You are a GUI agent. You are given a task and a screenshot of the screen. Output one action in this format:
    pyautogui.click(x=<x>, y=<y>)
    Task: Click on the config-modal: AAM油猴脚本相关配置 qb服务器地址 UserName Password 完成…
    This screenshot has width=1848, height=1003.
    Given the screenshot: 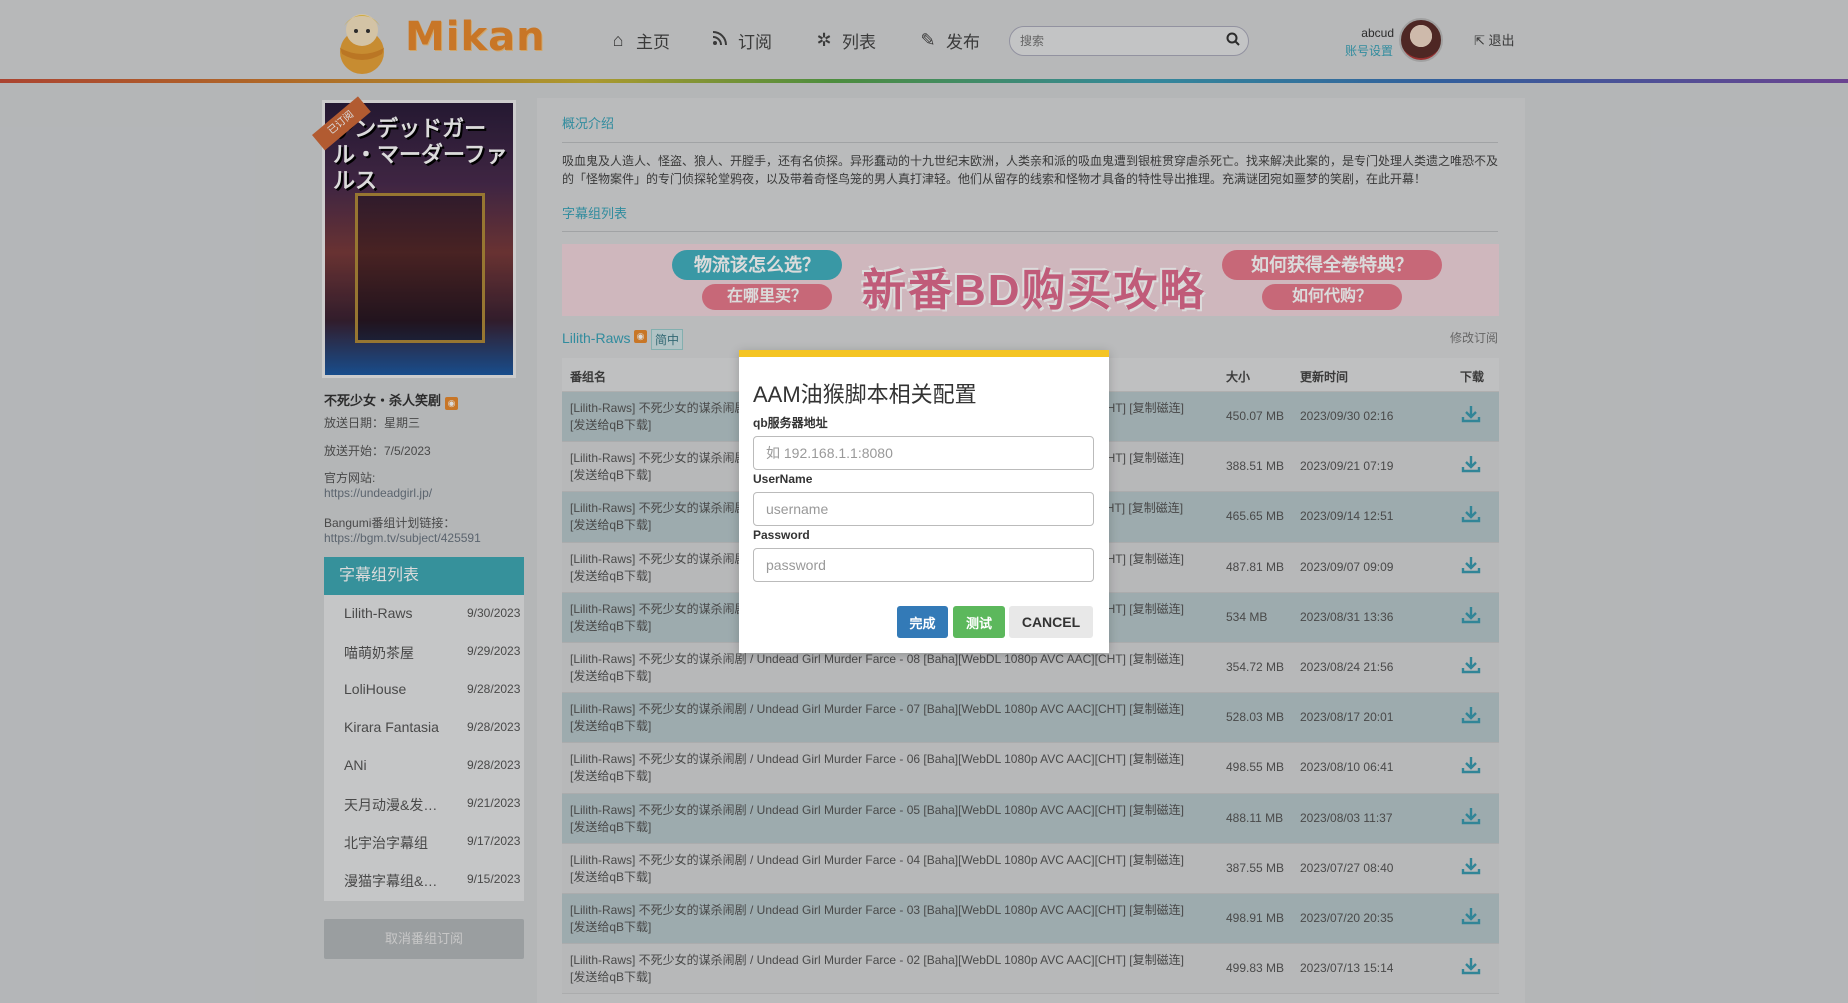 What is the action you would take?
    pyautogui.click(x=924, y=501)
    